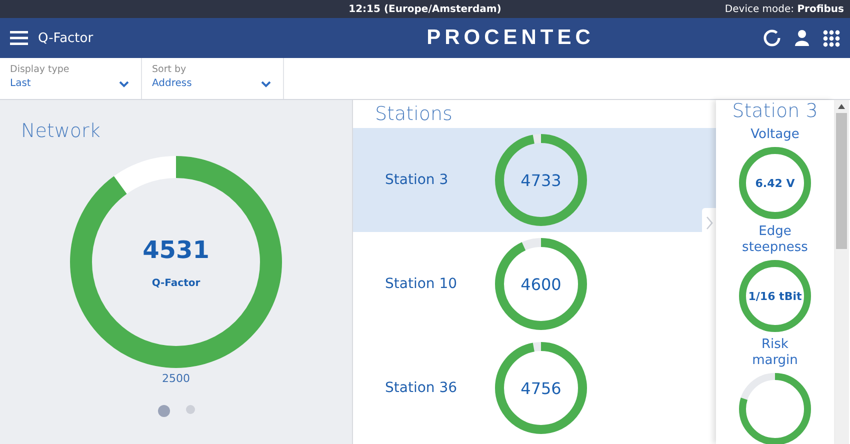 The image size is (850, 444). I want to click on user-icon, so click(802, 38).